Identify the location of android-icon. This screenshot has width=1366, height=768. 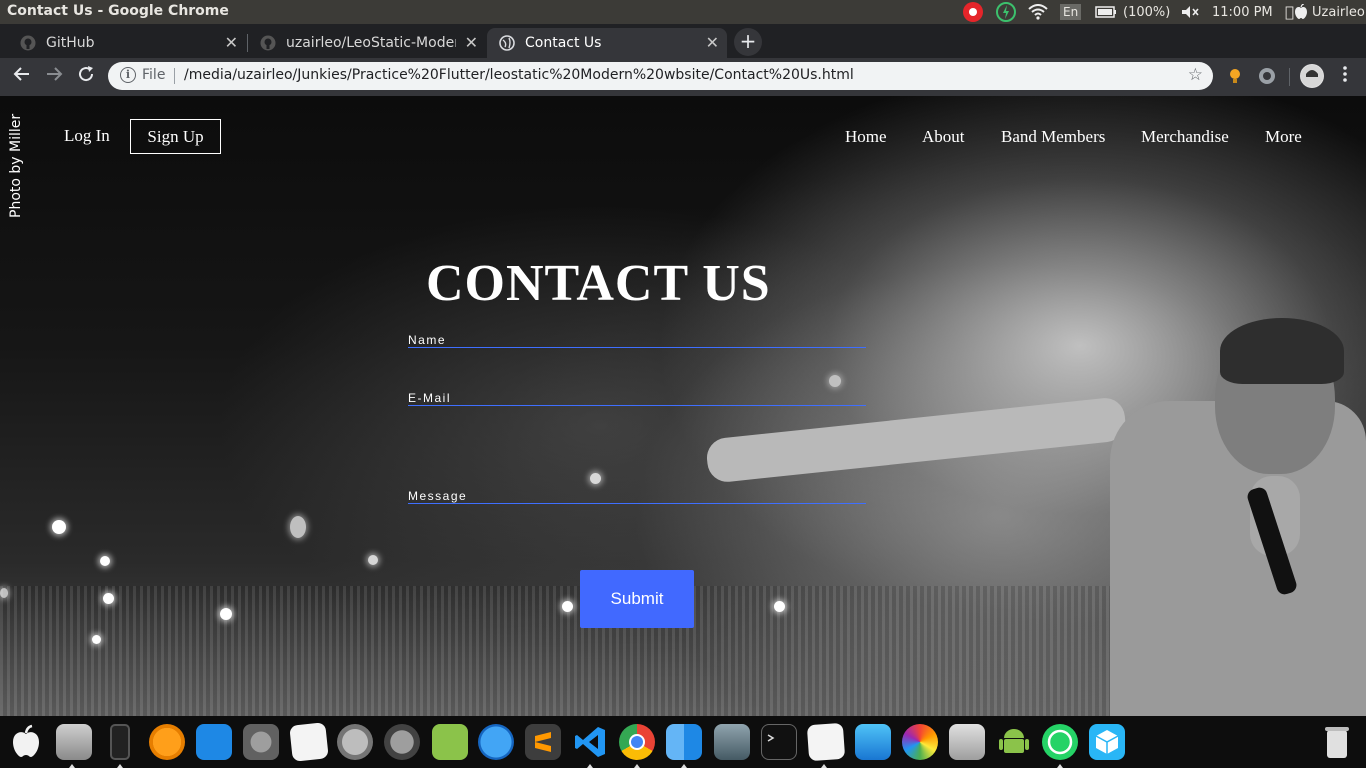
(1014, 742).